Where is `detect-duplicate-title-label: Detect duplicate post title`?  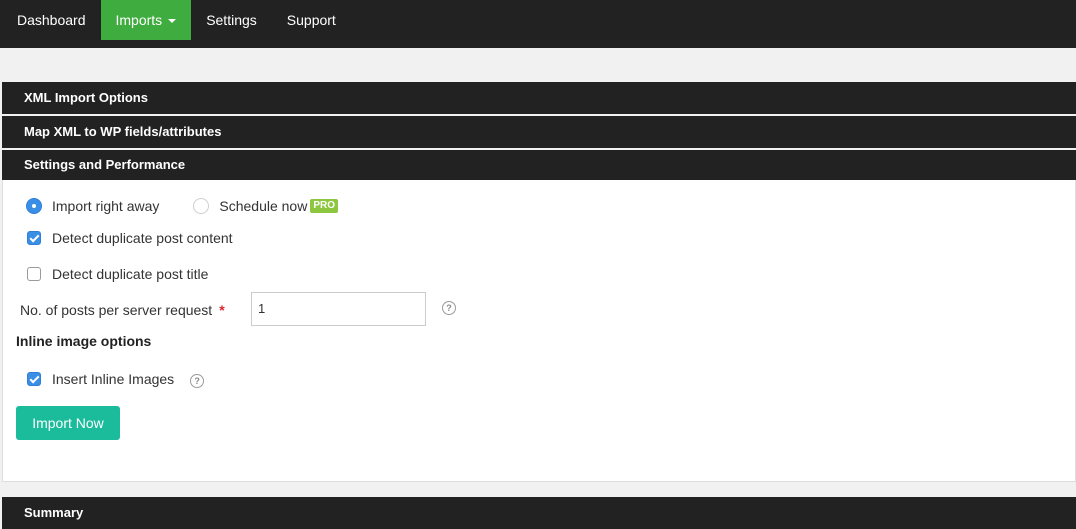 detect-duplicate-title-label: Detect duplicate post title is located at coordinates (130, 274).